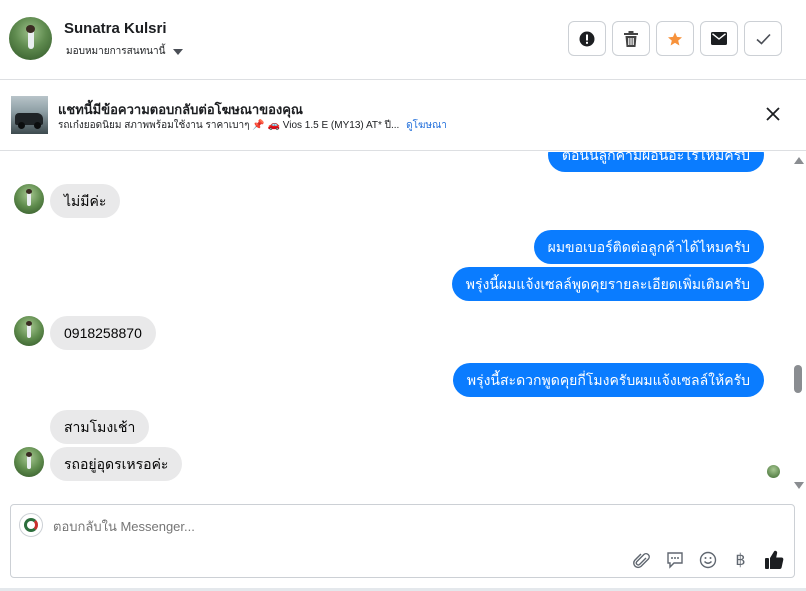 The width and height of the screenshot is (806, 591). I want to click on composer-toolbar: ฿, so click(707, 559).